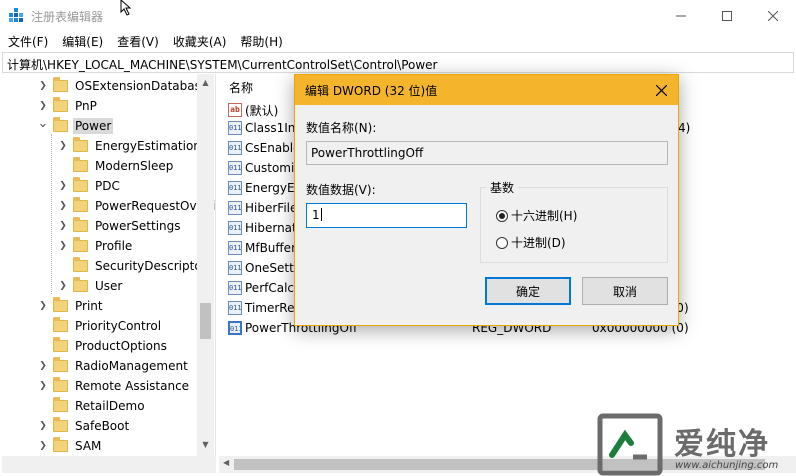  Describe the element at coordinates (68, 106) in the screenshot. I see `tree-item-pnp: ❯ PnP` at that location.